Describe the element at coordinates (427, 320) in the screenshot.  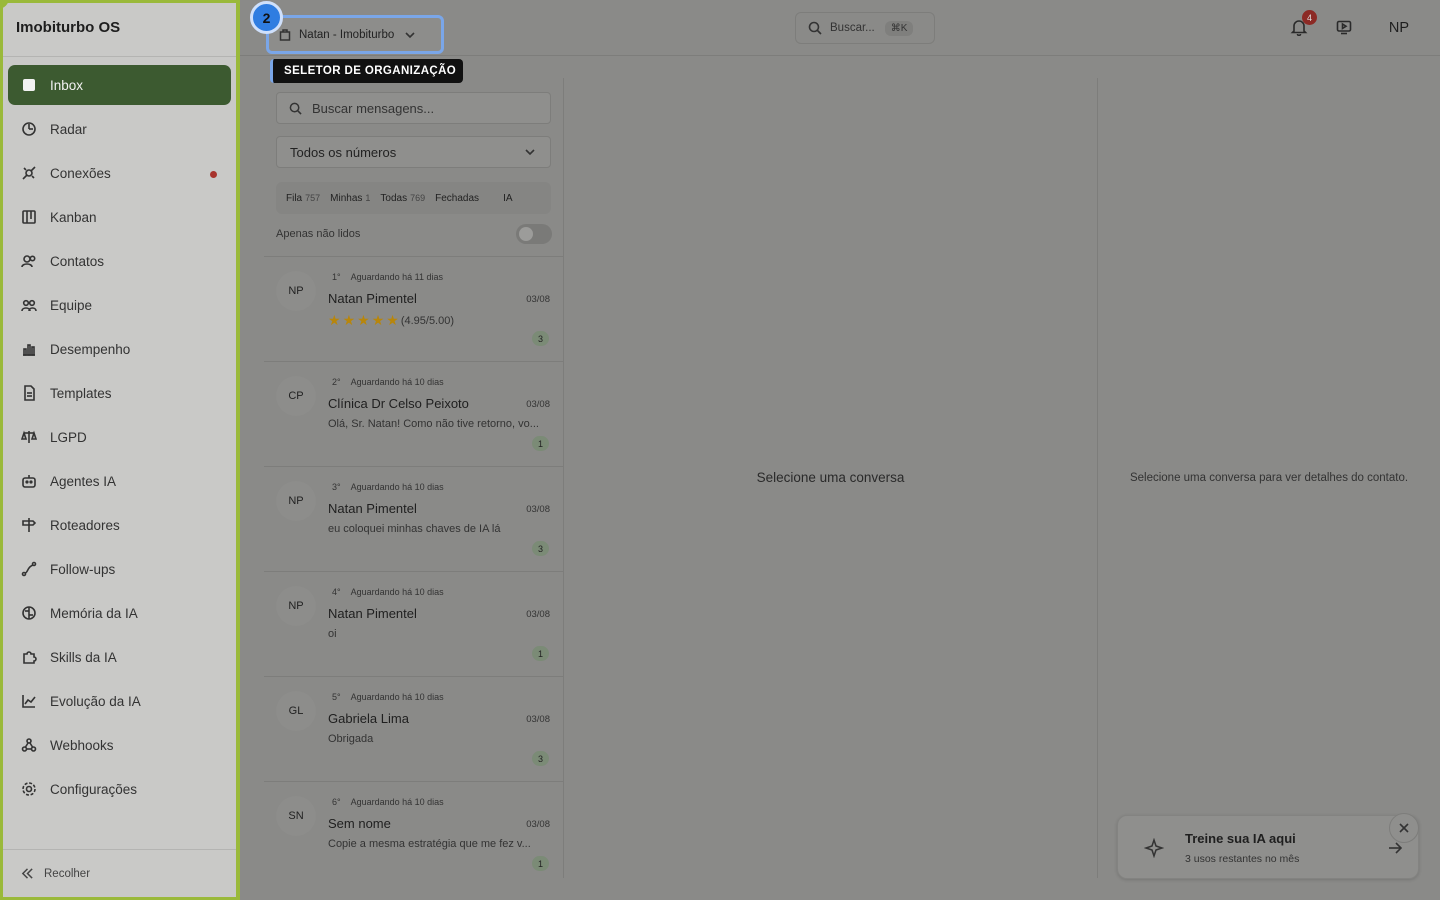
I see `rating-value: (4.95/5.00)` at that location.